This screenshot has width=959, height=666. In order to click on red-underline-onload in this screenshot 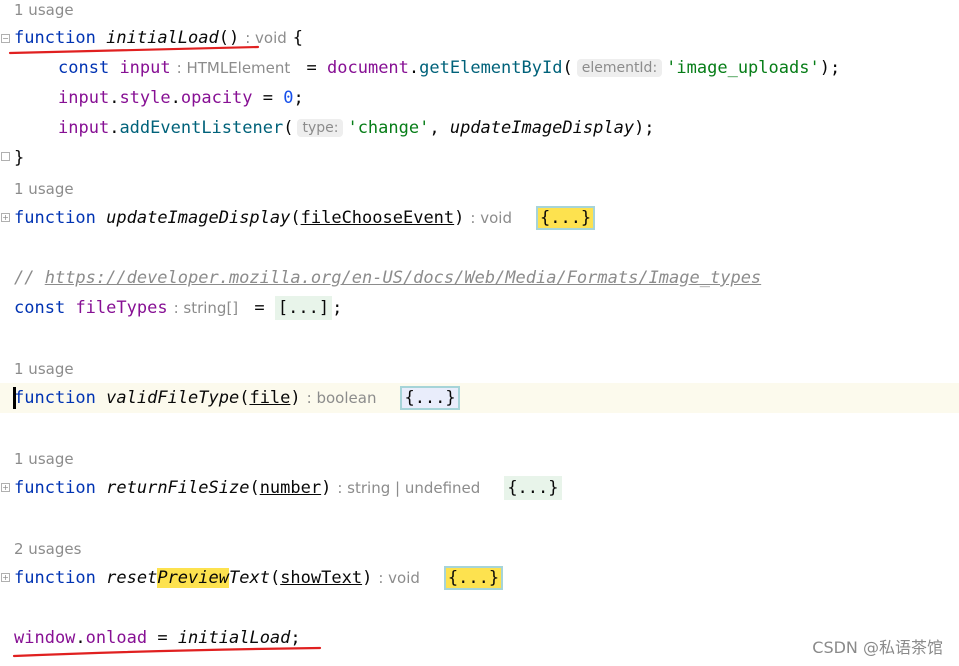, I will do `click(167, 652)`.